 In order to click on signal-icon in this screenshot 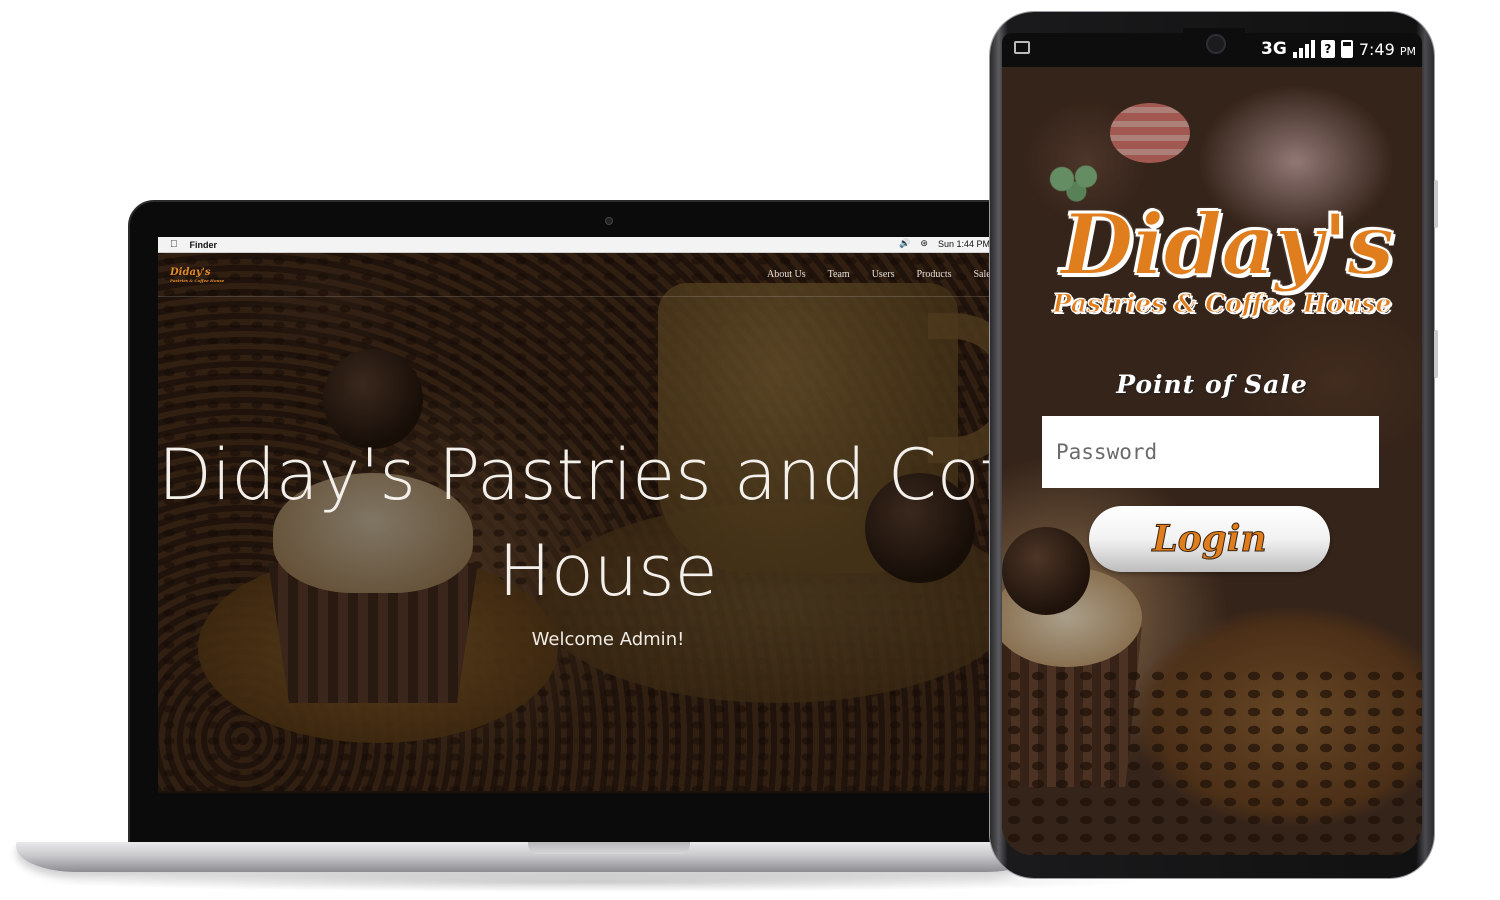, I will do `click(1303, 49)`.